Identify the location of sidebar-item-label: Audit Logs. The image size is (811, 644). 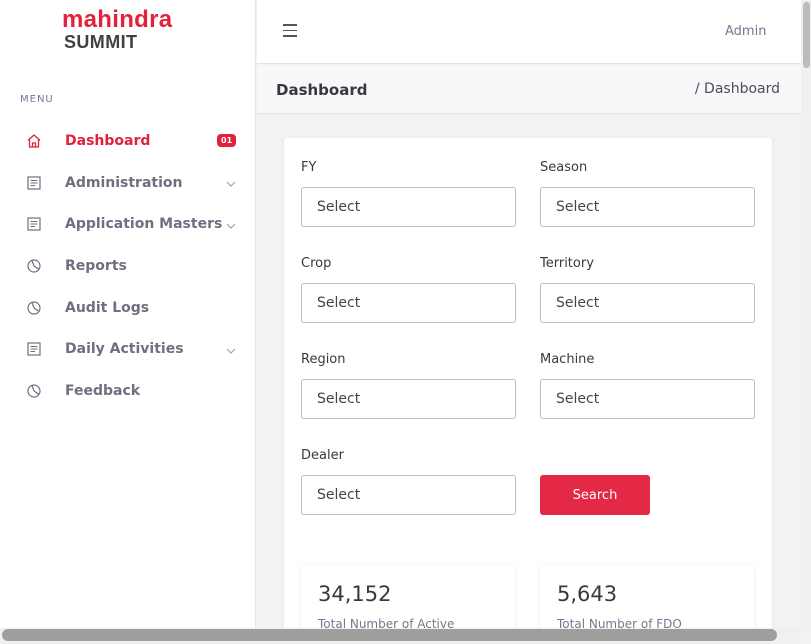
(107, 307).